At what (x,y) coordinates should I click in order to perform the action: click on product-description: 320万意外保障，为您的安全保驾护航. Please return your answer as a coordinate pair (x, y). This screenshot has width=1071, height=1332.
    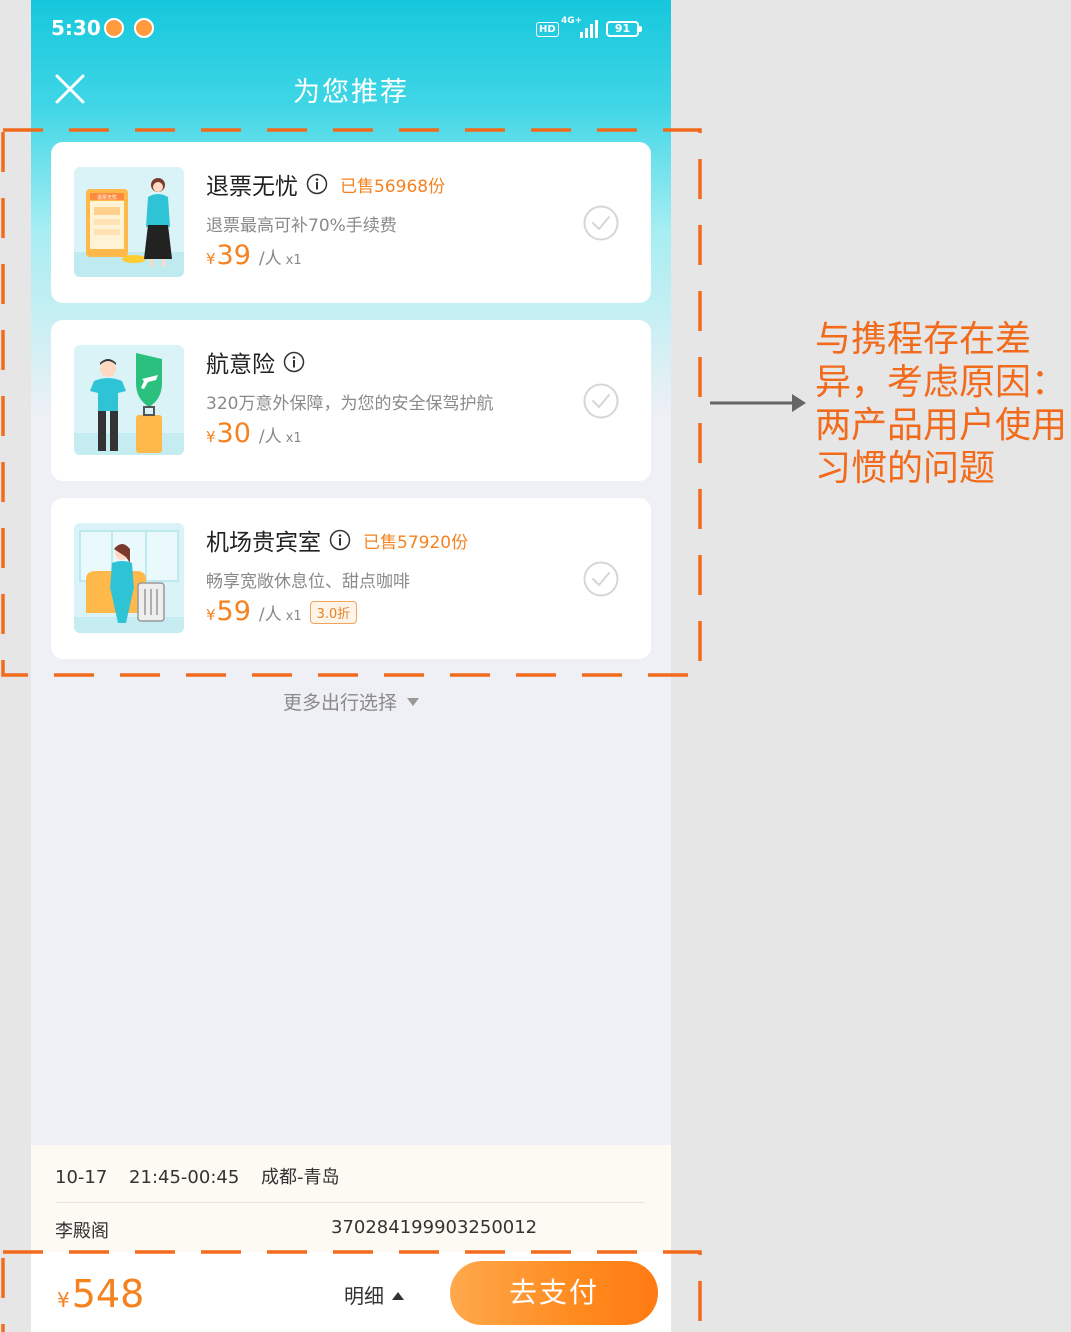
    Looking at the image, I should click on (350, 404).